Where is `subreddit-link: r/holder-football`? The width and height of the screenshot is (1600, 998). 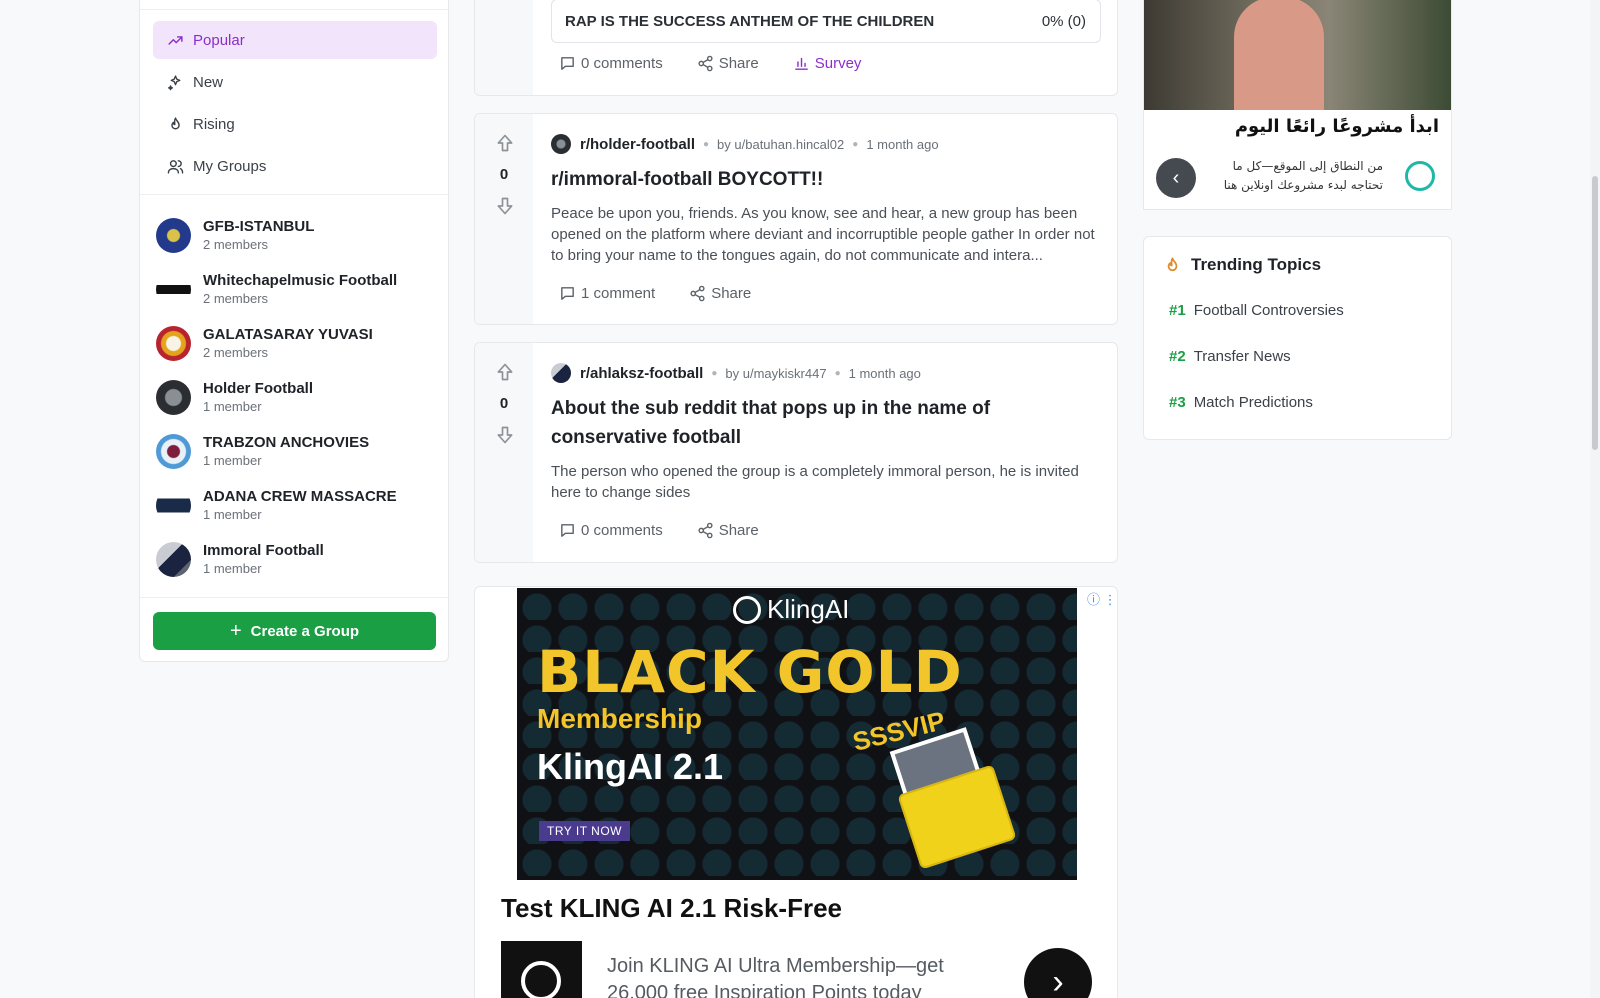 subreddit-link: r/holder-football is located at coordinates (637, 144).